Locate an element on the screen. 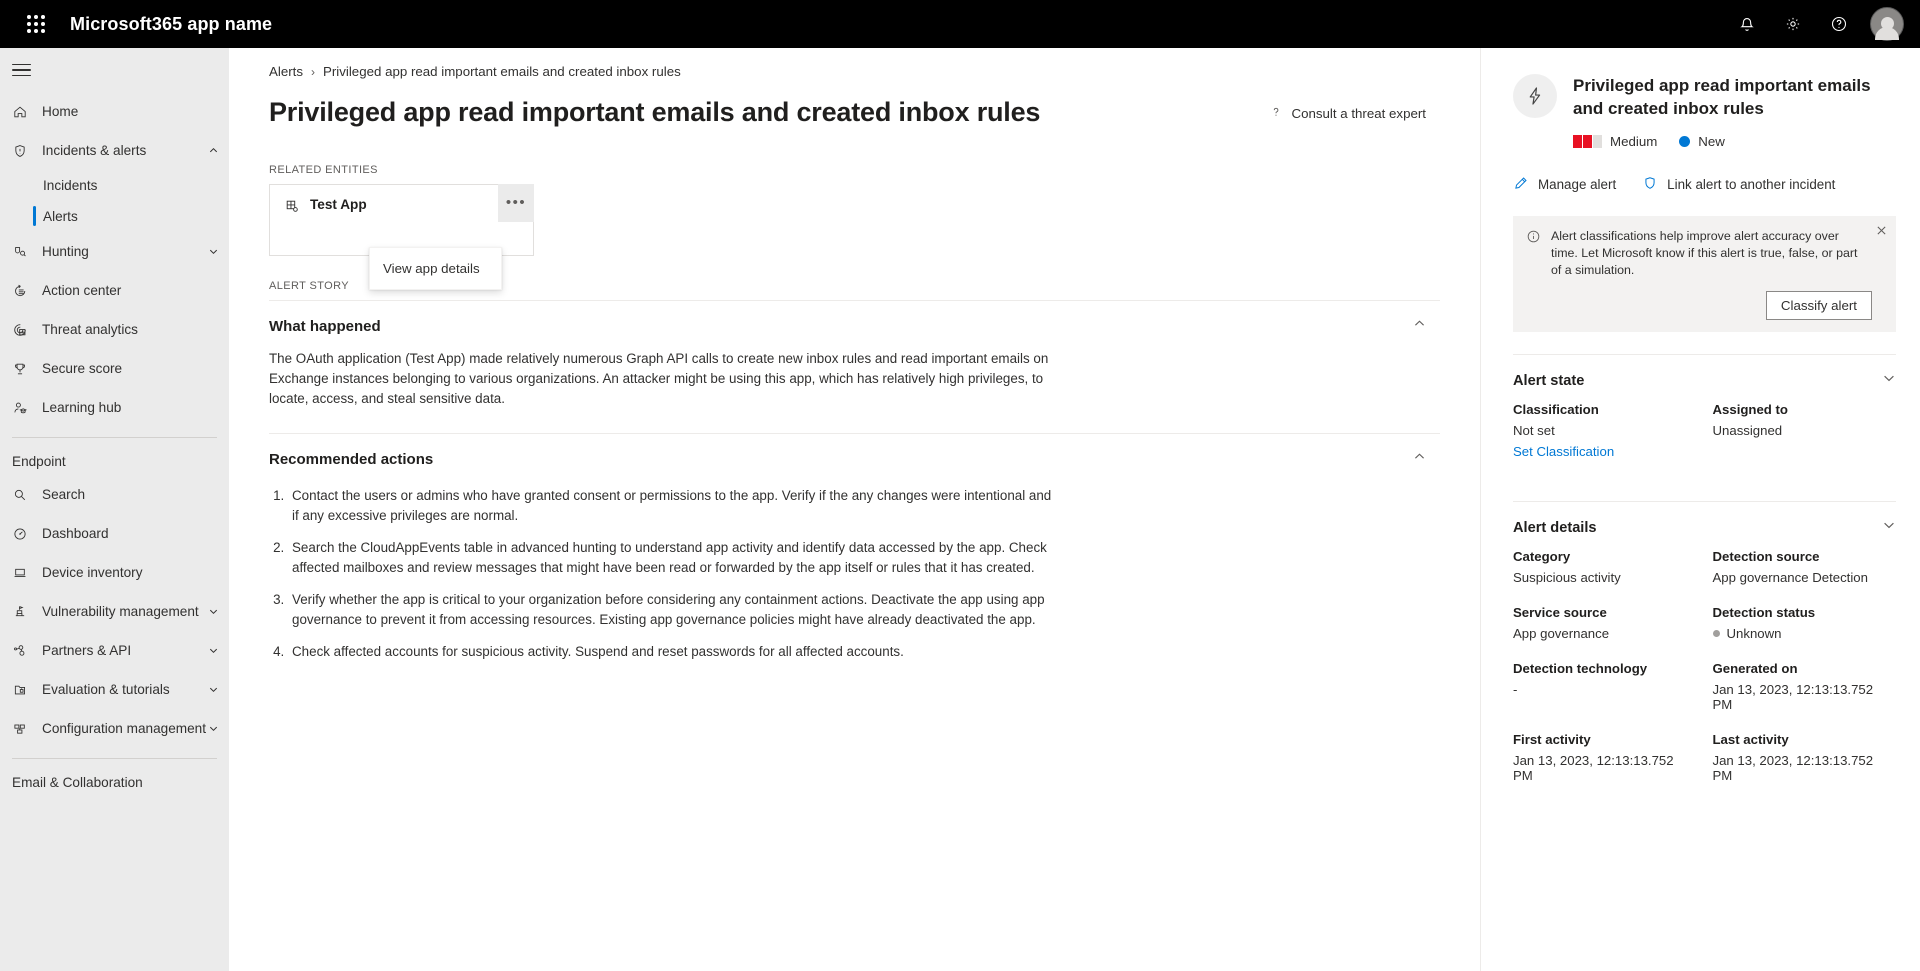 Image resolution: width=1920 pixels, height=971 pixels. sidebar-item-alerts: Alerts is located at coordinates (114, 216).